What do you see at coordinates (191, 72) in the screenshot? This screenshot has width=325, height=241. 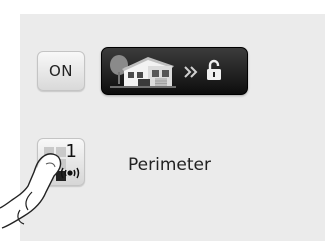 I see `double-chevron-right-icon` at bounding box center [191, 72].